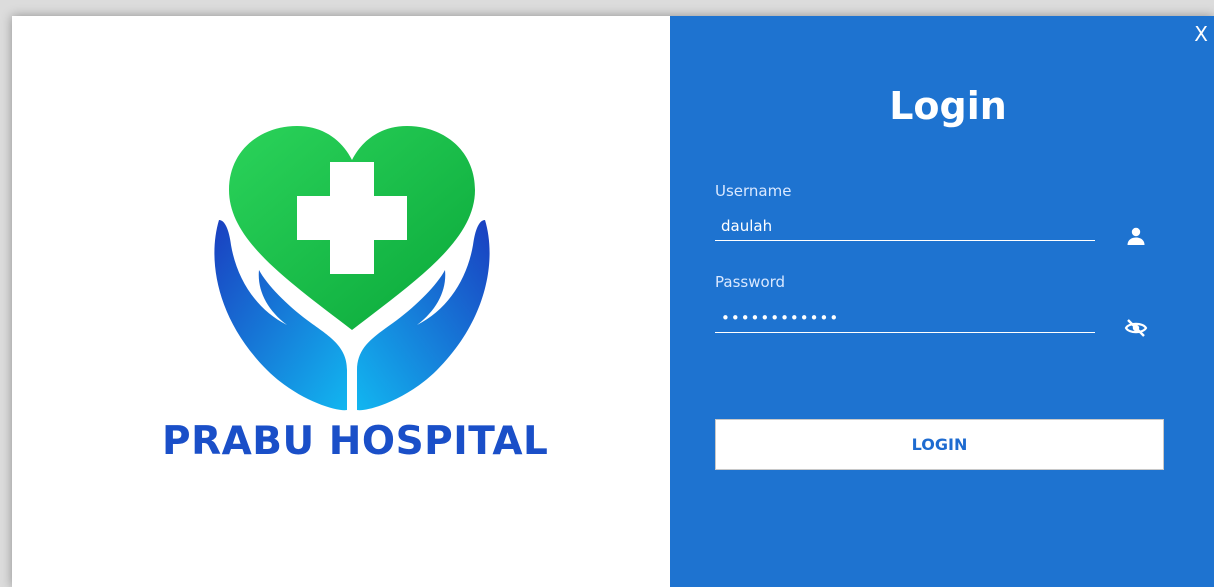 The width and height of the screenshot is (1214, 587). What do you see at coordinates (753, 191) in the screenshot?
I see `username-label: Username` at bounding box center [753, 191].